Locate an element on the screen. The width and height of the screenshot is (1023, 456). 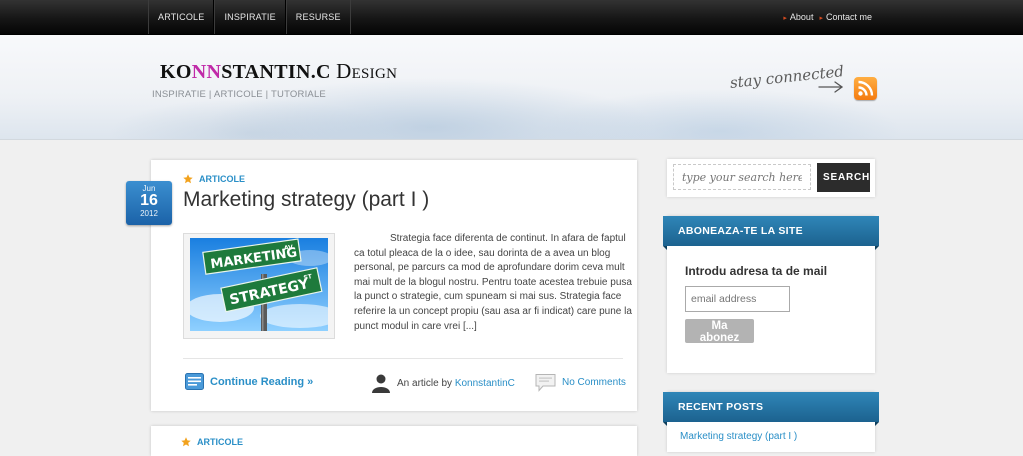
secondary-nav: ▸ About ▸ Contact me is located at coordinates (827, 17).